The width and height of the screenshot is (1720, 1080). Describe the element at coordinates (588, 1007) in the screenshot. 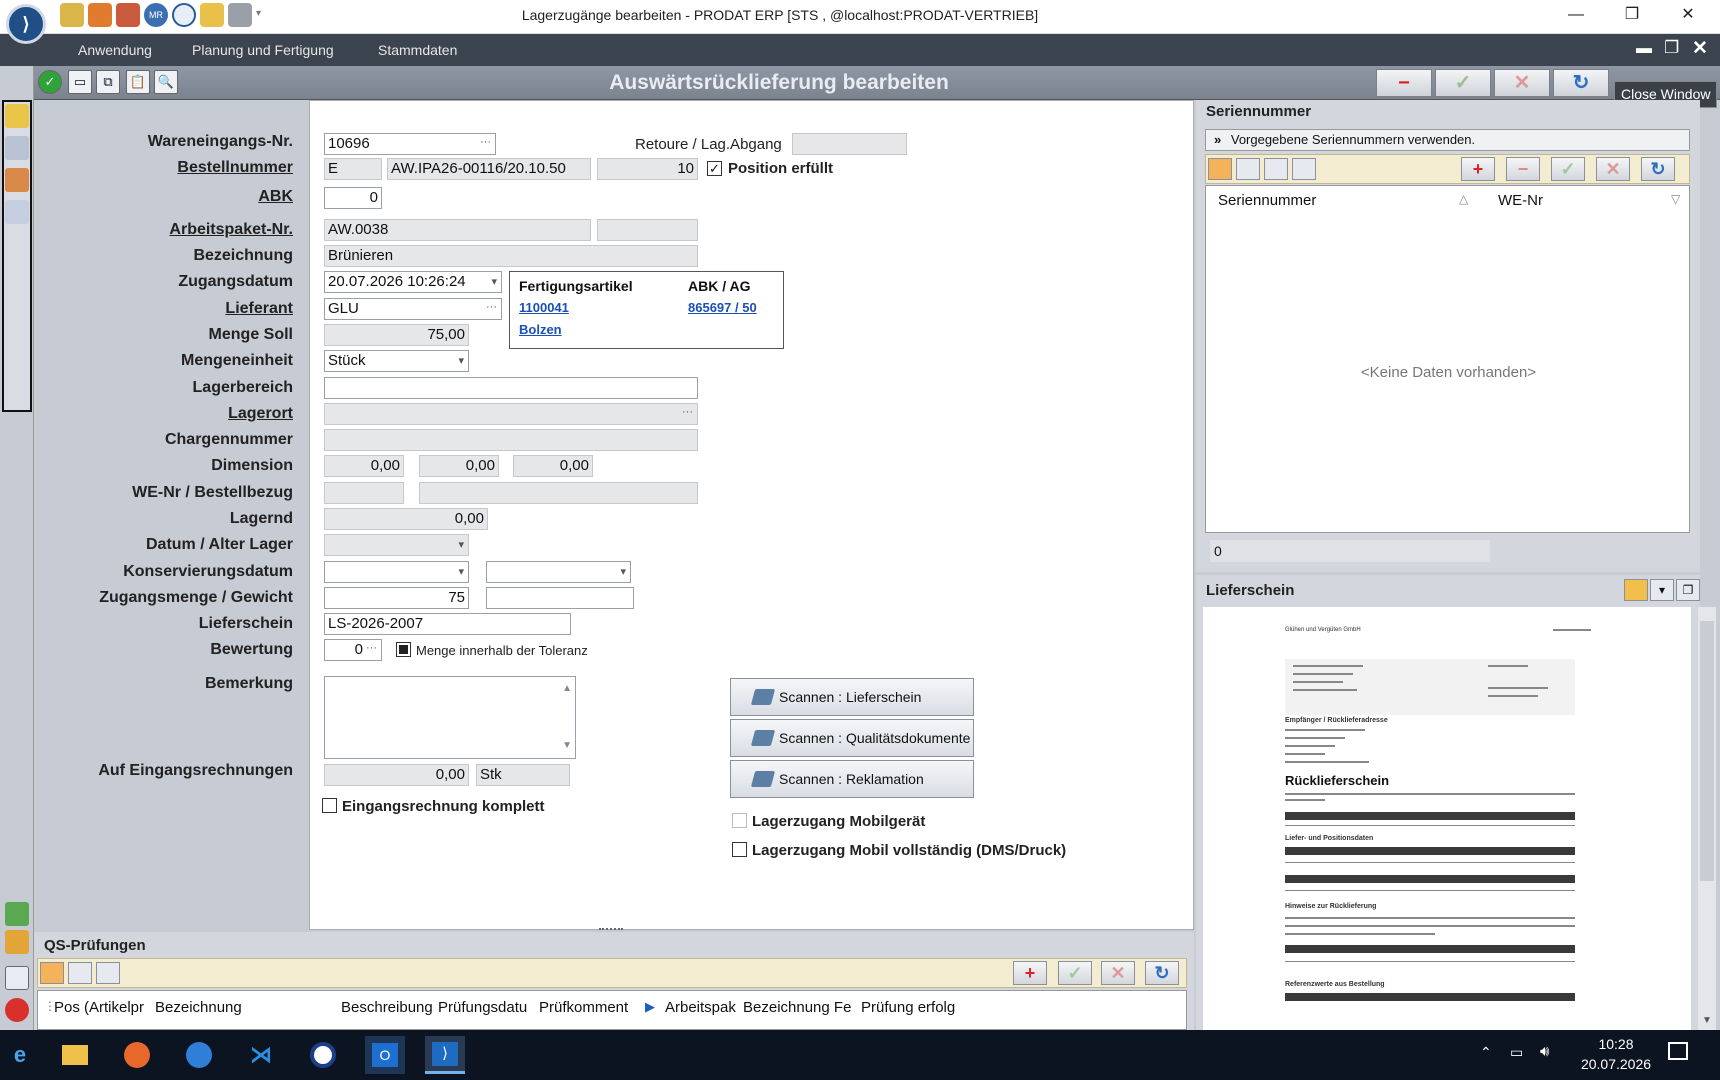

I see `qs-col-pruefkommentar: Prüfkomment` at that location.